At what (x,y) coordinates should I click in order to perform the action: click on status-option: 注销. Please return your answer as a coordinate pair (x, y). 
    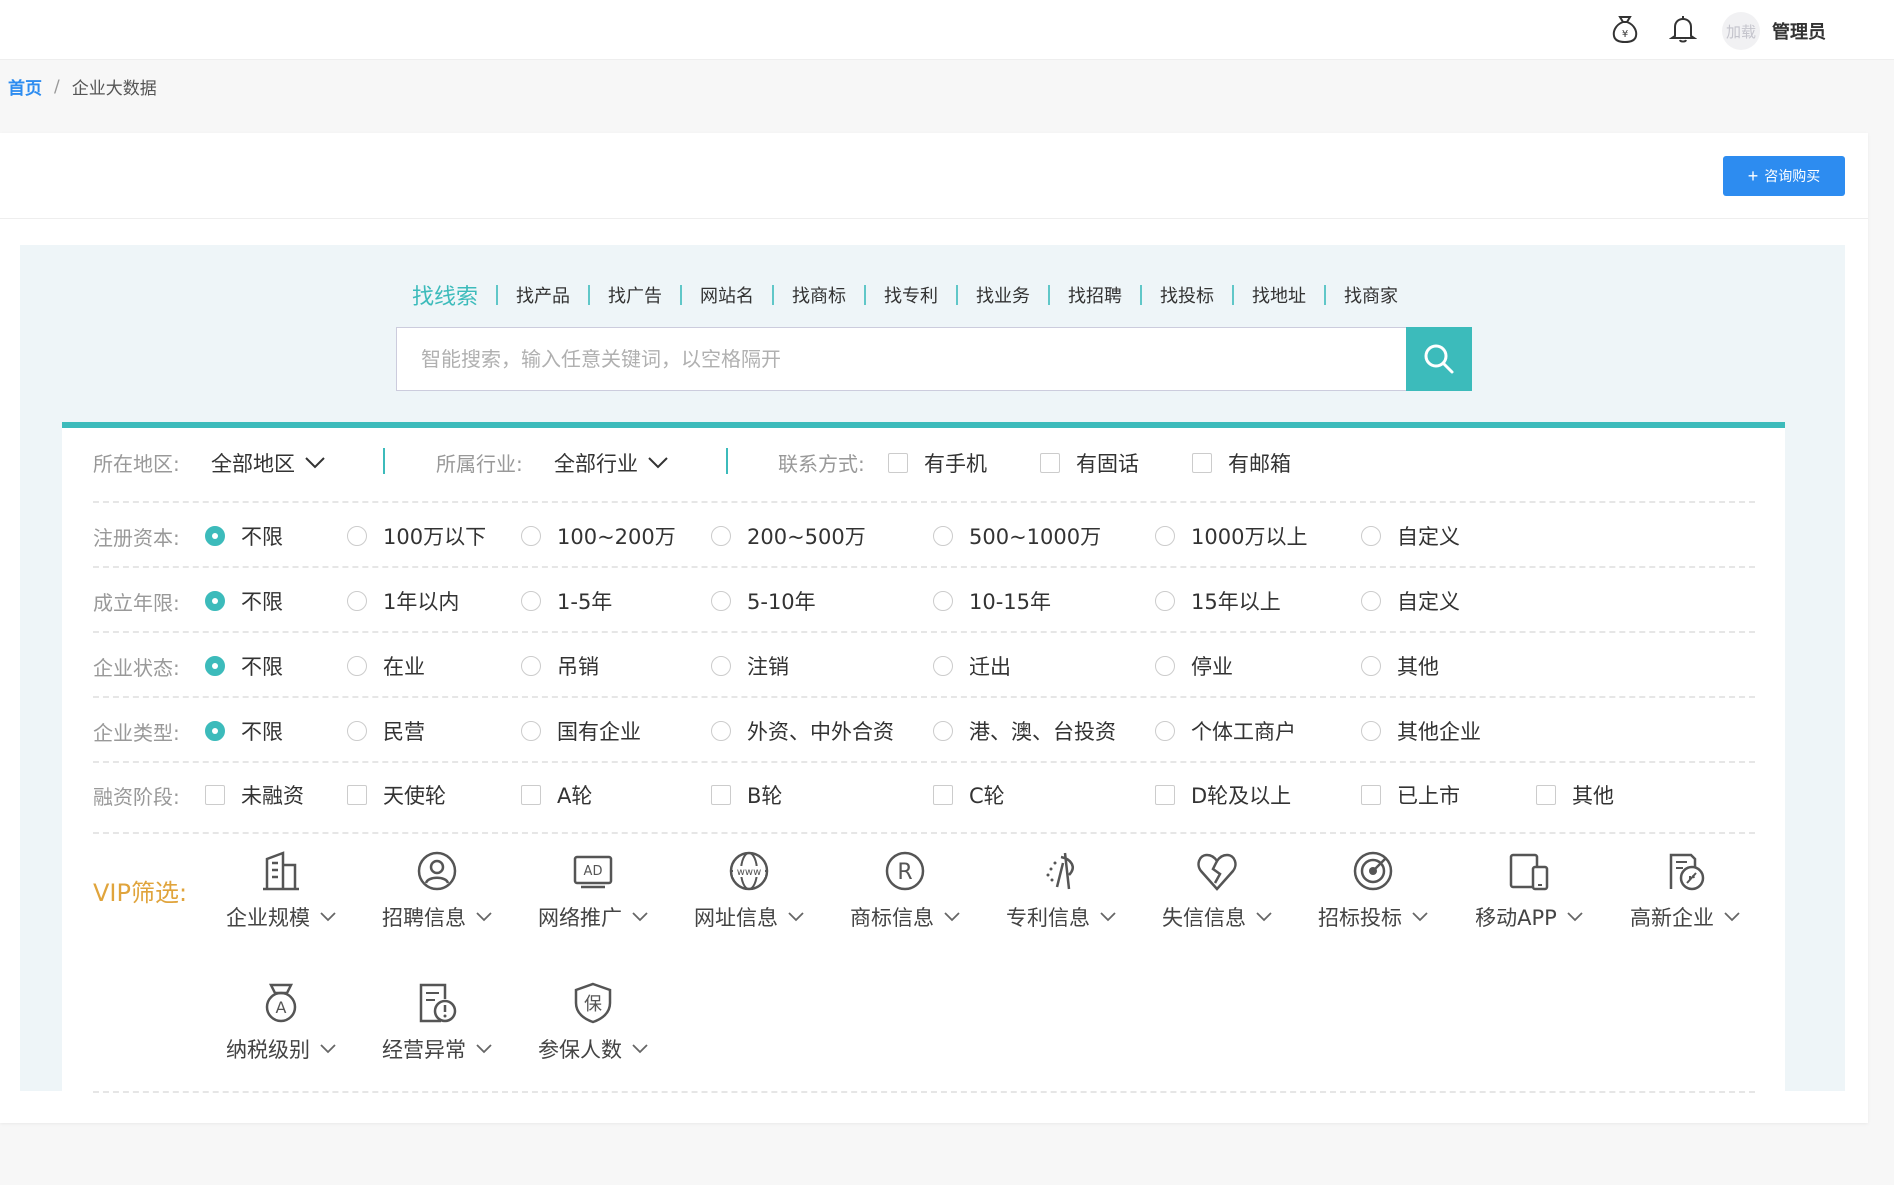
    Looking at the image, I should click on (750, 666).